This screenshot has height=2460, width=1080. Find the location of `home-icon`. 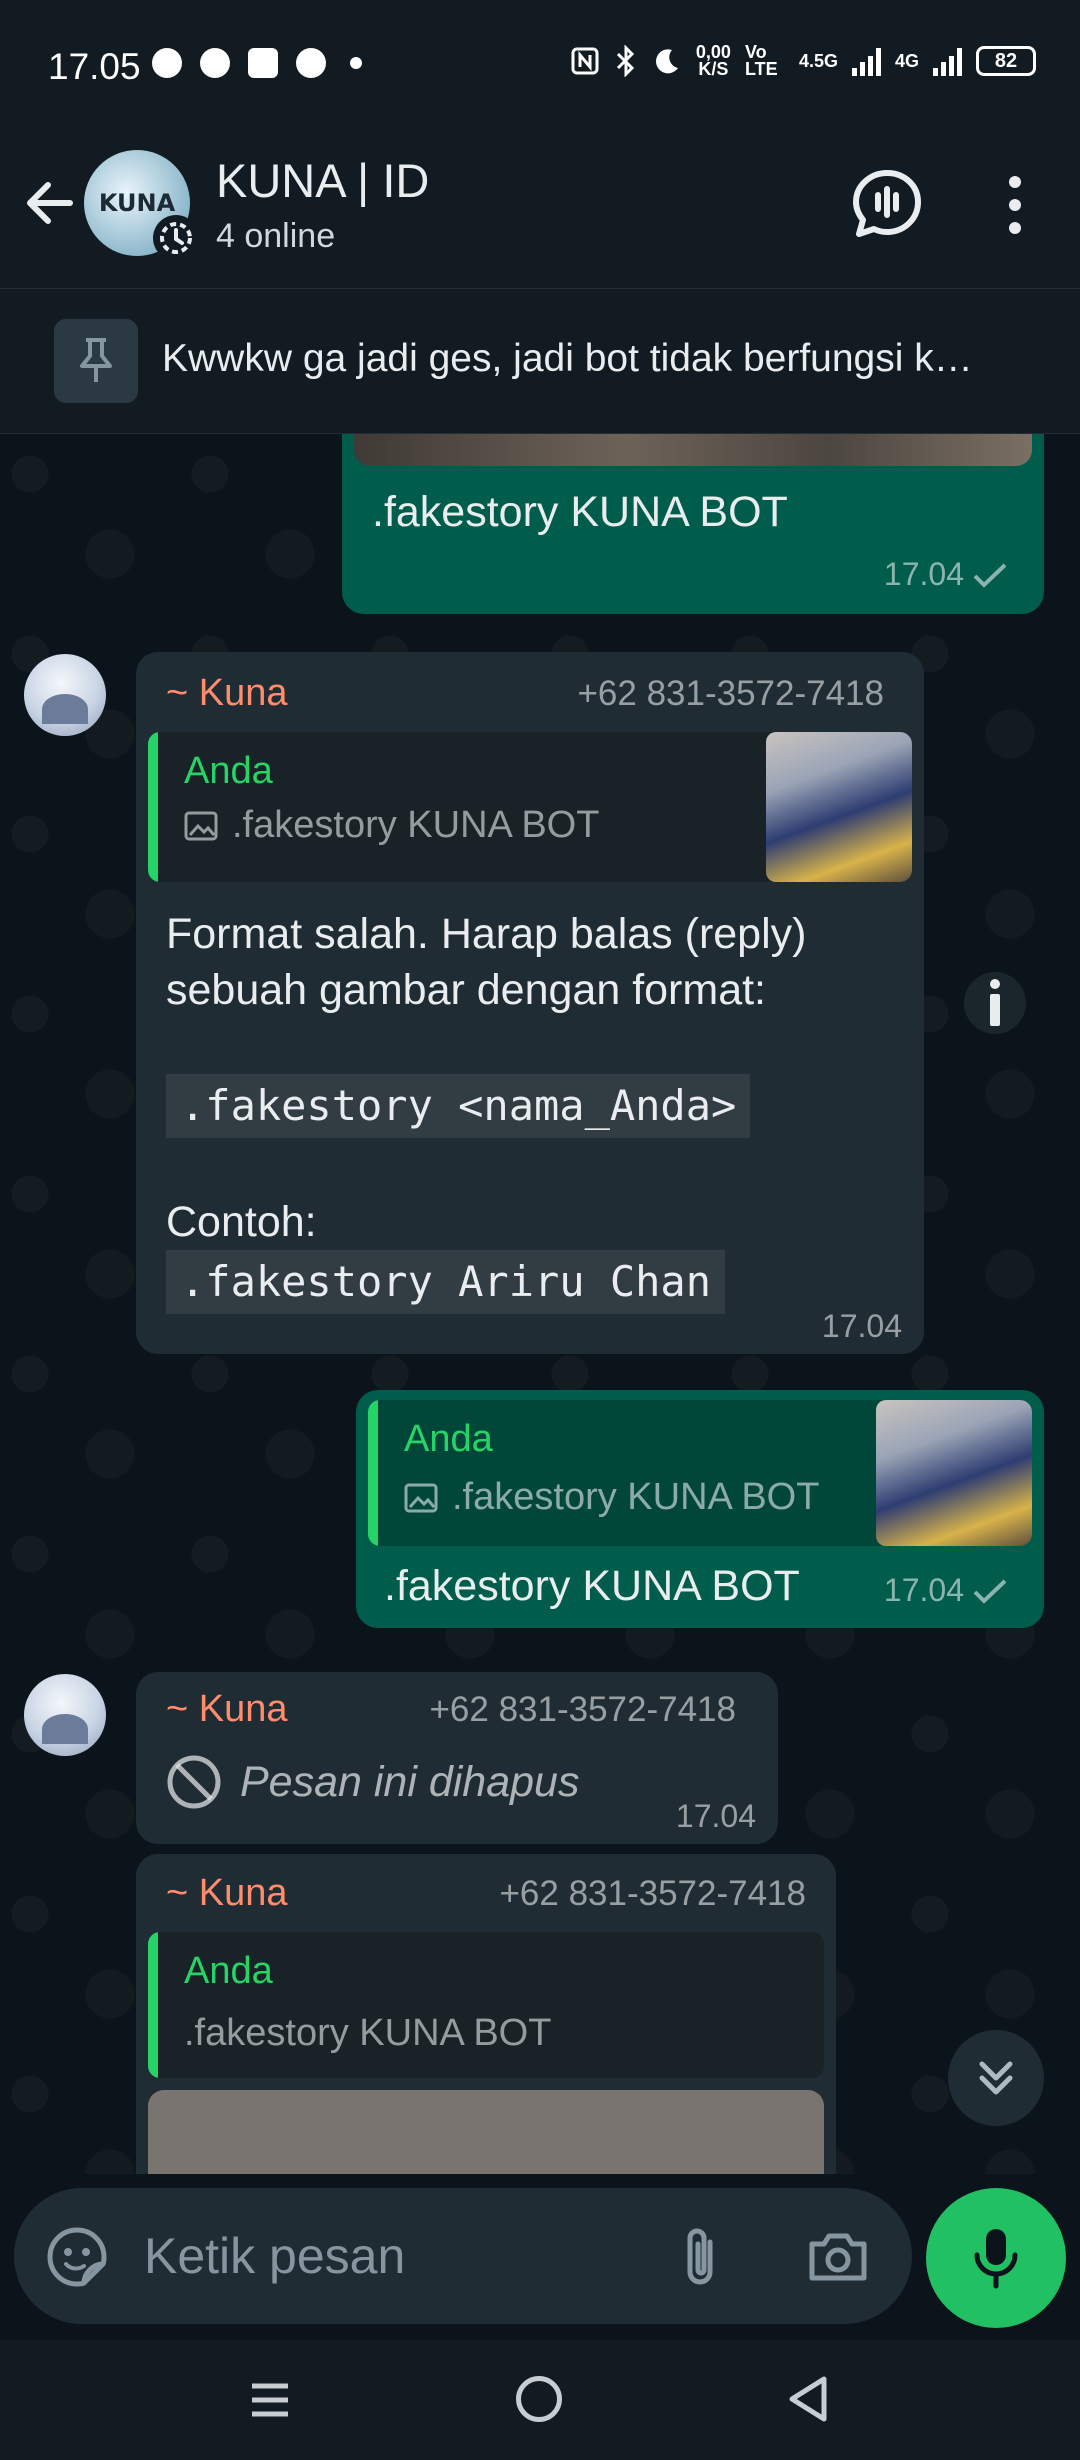

home-icon is located at coordinates (539, 2399).